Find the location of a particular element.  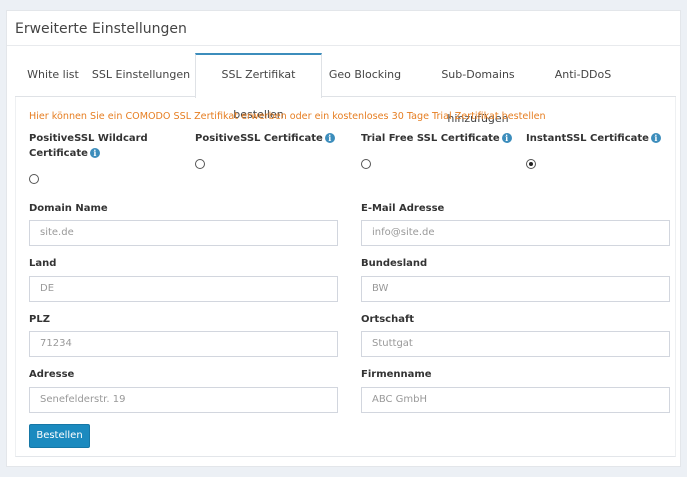

radio-positivessl-wildcard is located at coordinates (34, 179).